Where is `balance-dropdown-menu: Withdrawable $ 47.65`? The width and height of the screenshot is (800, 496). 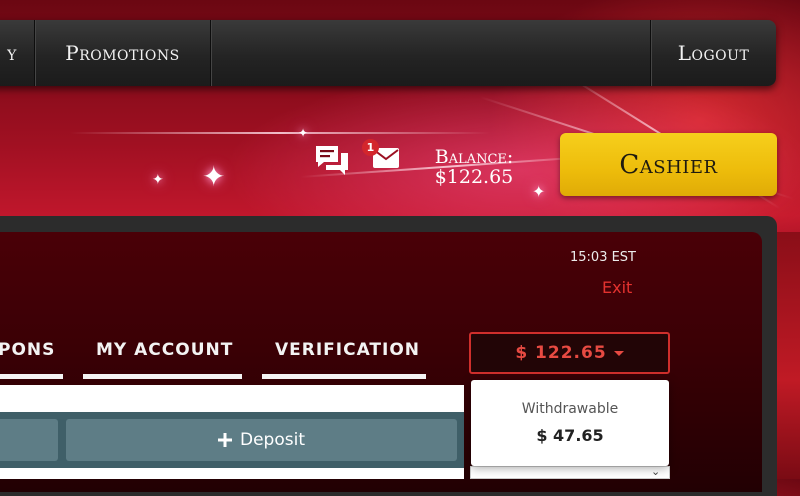
balance-dropdown-menu: Withdrawable $ 47.65 is located at coordinates (570, 423).